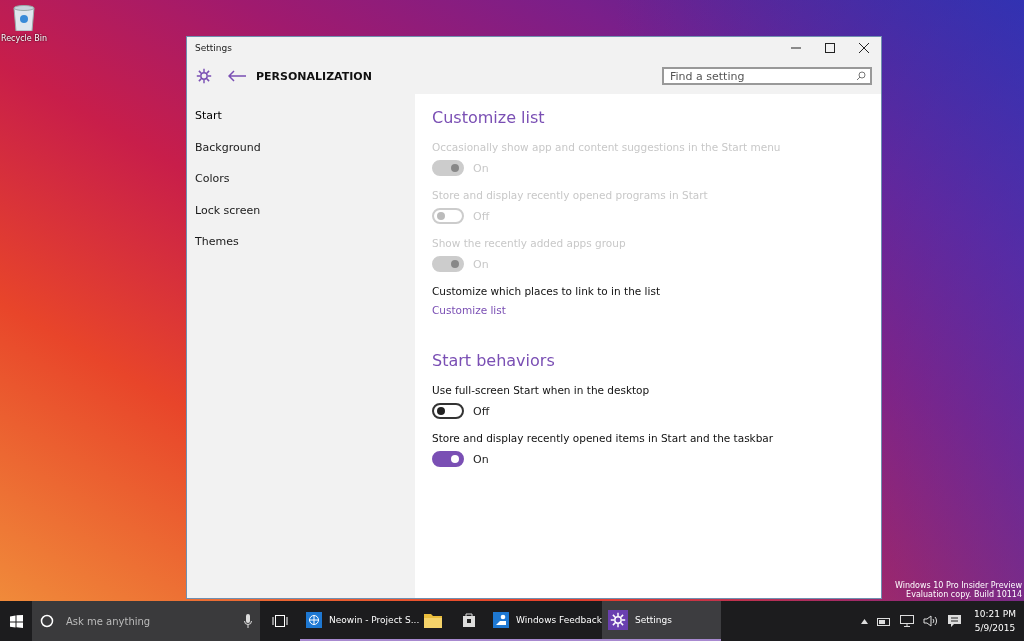 The width and height of the screenshot is (1024, 641). What do you see at coordinates (237, 76) in the screenshot?
I see `back-button` at bounding box center [237, 76].